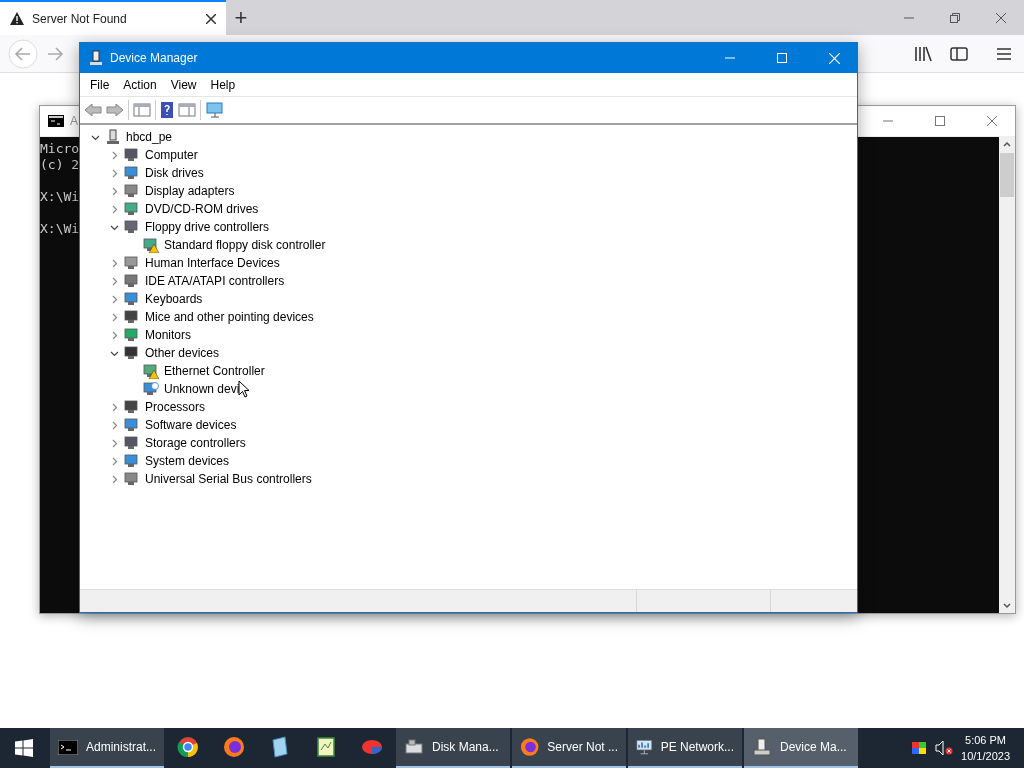  What do you see at coordinates (187, 461) in the screenshot?
I see `tree-item: System devices` at bounding box center [187, 461].